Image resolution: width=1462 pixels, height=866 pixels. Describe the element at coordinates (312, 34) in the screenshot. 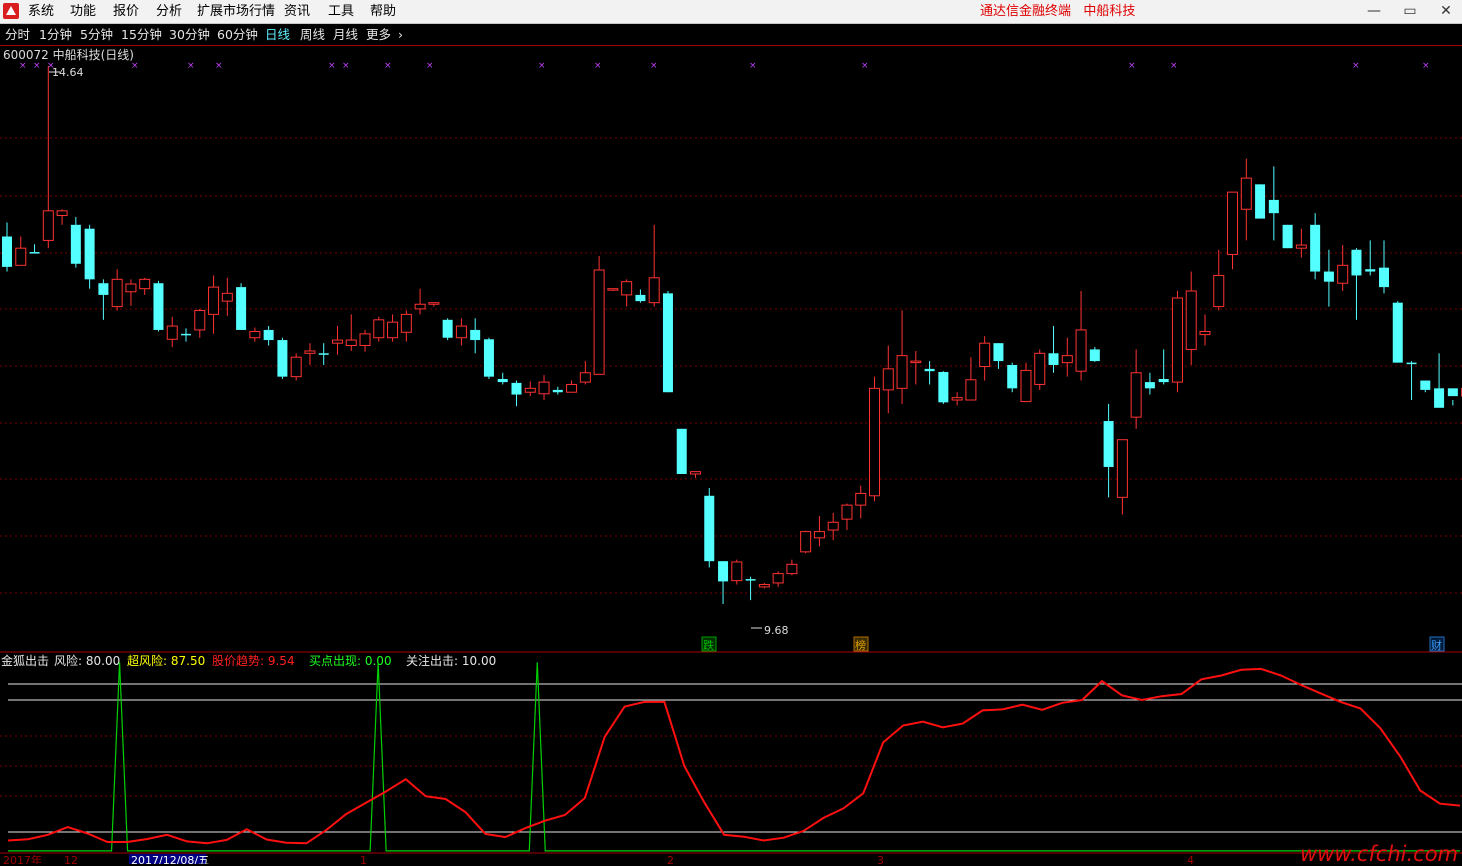

I see `period-weekly: 周线` at that location.